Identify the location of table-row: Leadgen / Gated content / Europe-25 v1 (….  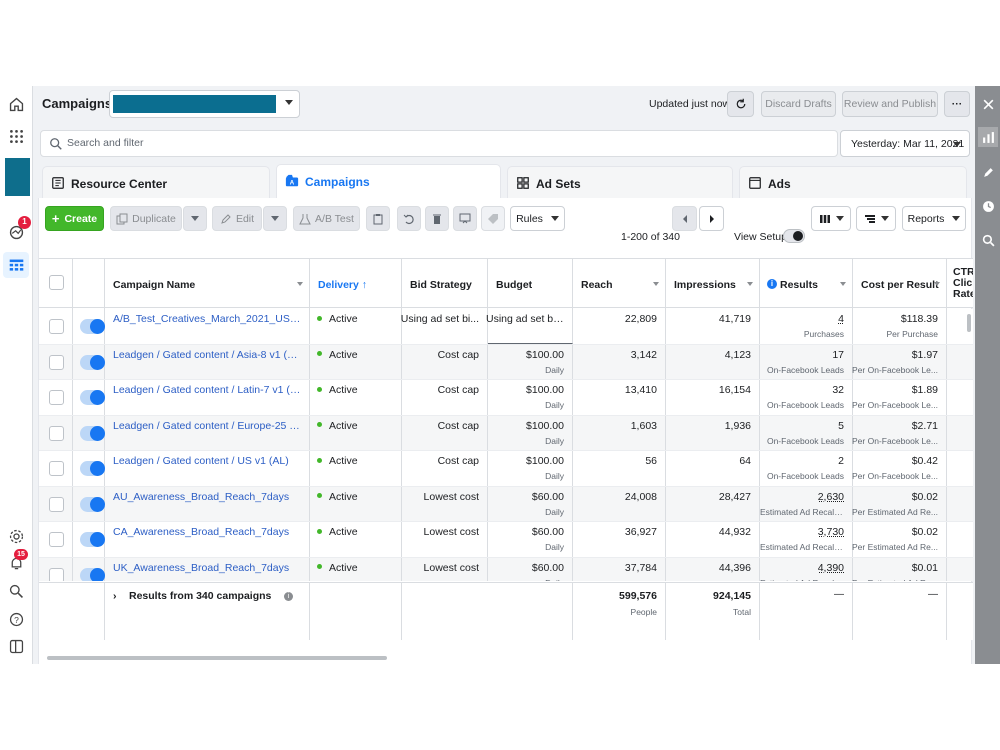
(506, 433).